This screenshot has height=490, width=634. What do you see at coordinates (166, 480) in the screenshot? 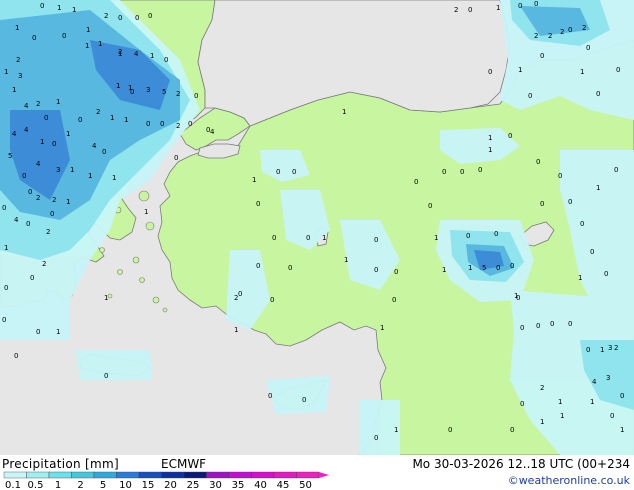
I see `precipitation-legend: 0.1 0.5 1 2 5 10 15 20 25 30 35 40 45 50` at bounding box center [166, 480].